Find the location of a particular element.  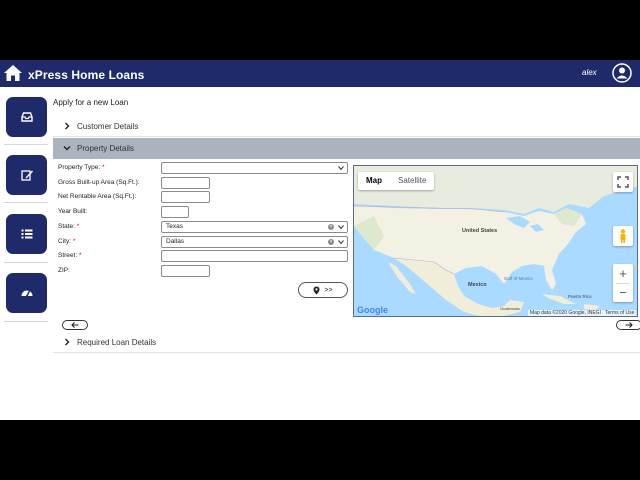

user-account-icon is located at coordinates (622, 73).